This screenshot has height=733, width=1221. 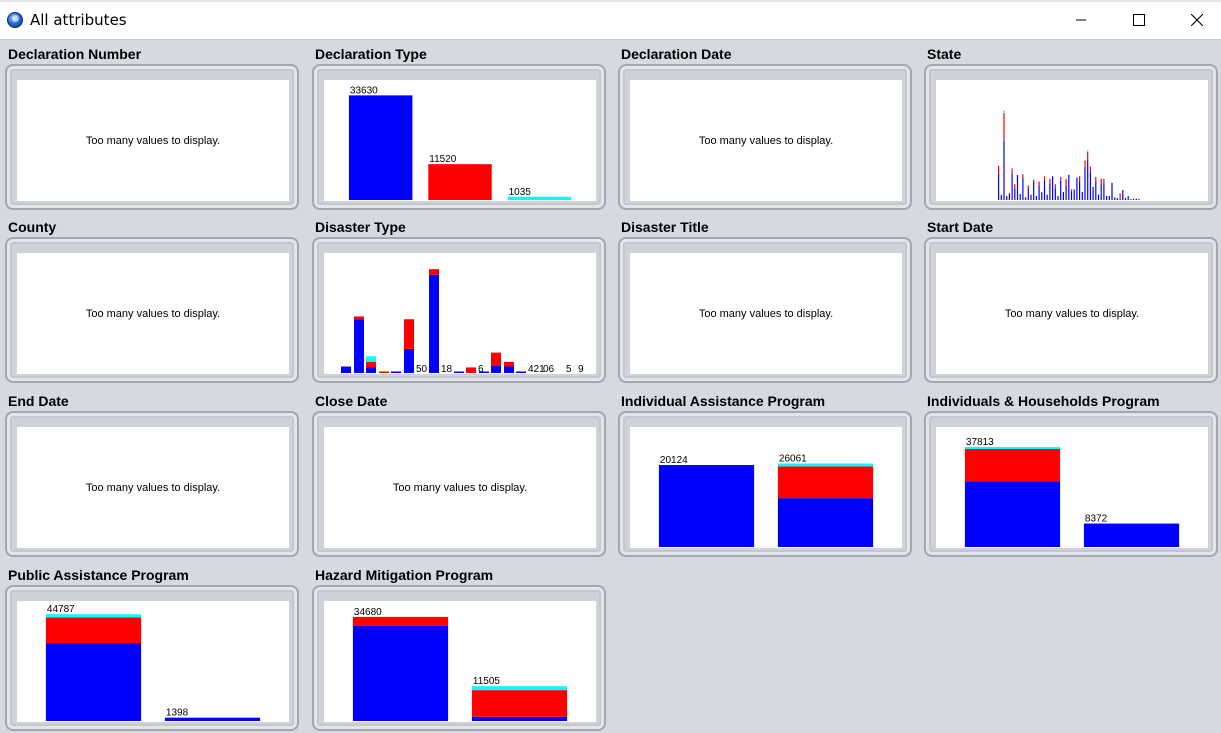 I want to click on panel-title: Close Date, so click(x=351, y=401).